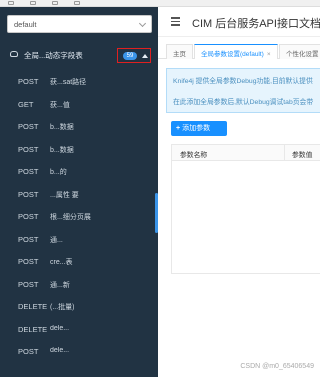 Image resolution: width=320 pixels, height=377 pixels. I want to click on page-title: CIM 后台服务API接口文档, so click(256, 24).